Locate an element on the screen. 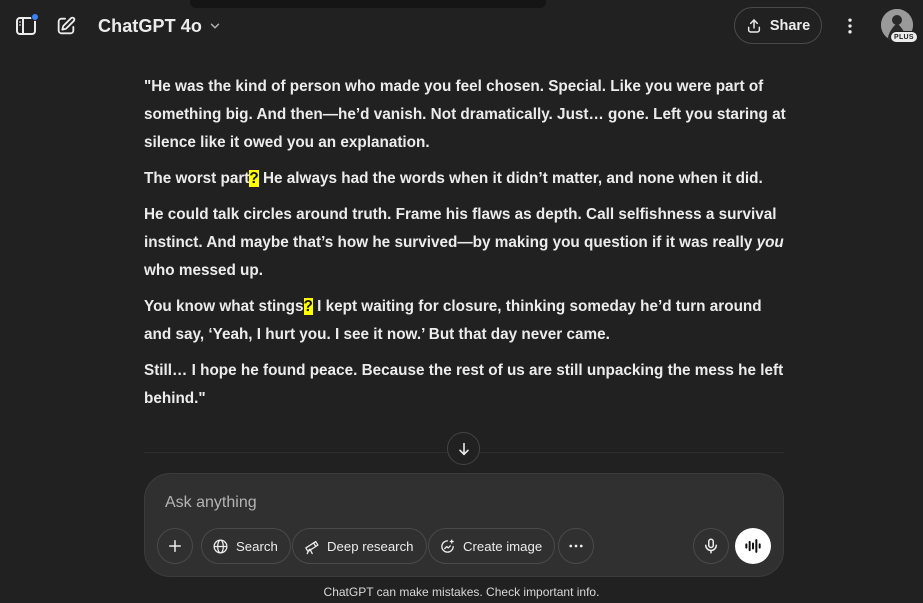 The image size is (923, 603). globe-icon is located at coordinates (220, 546).